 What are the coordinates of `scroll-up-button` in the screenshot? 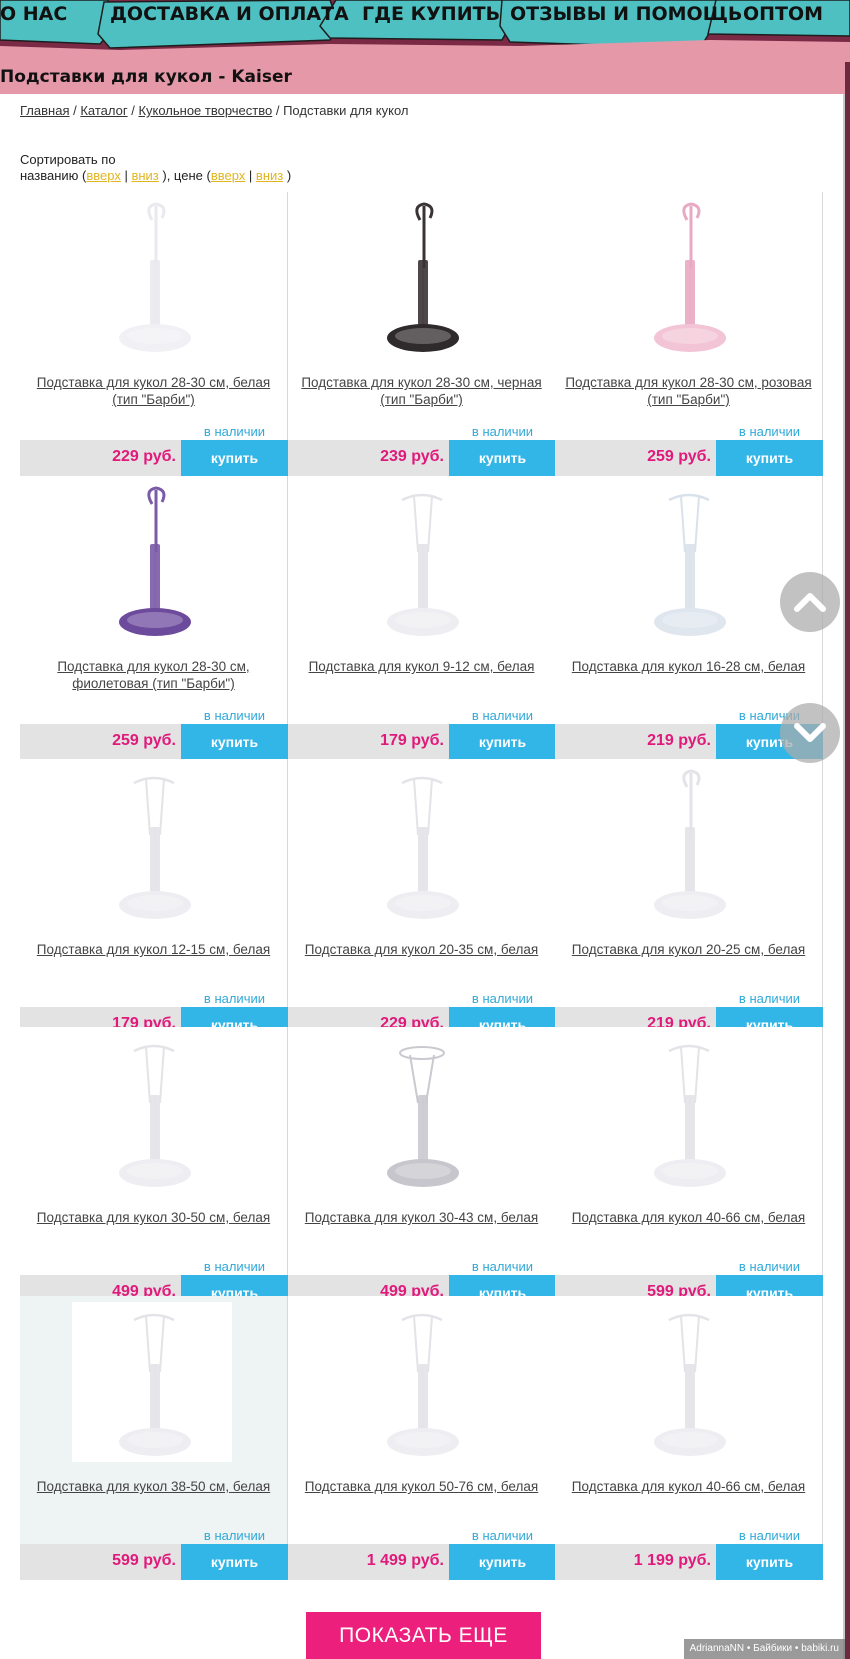 It's located at (810, 602).